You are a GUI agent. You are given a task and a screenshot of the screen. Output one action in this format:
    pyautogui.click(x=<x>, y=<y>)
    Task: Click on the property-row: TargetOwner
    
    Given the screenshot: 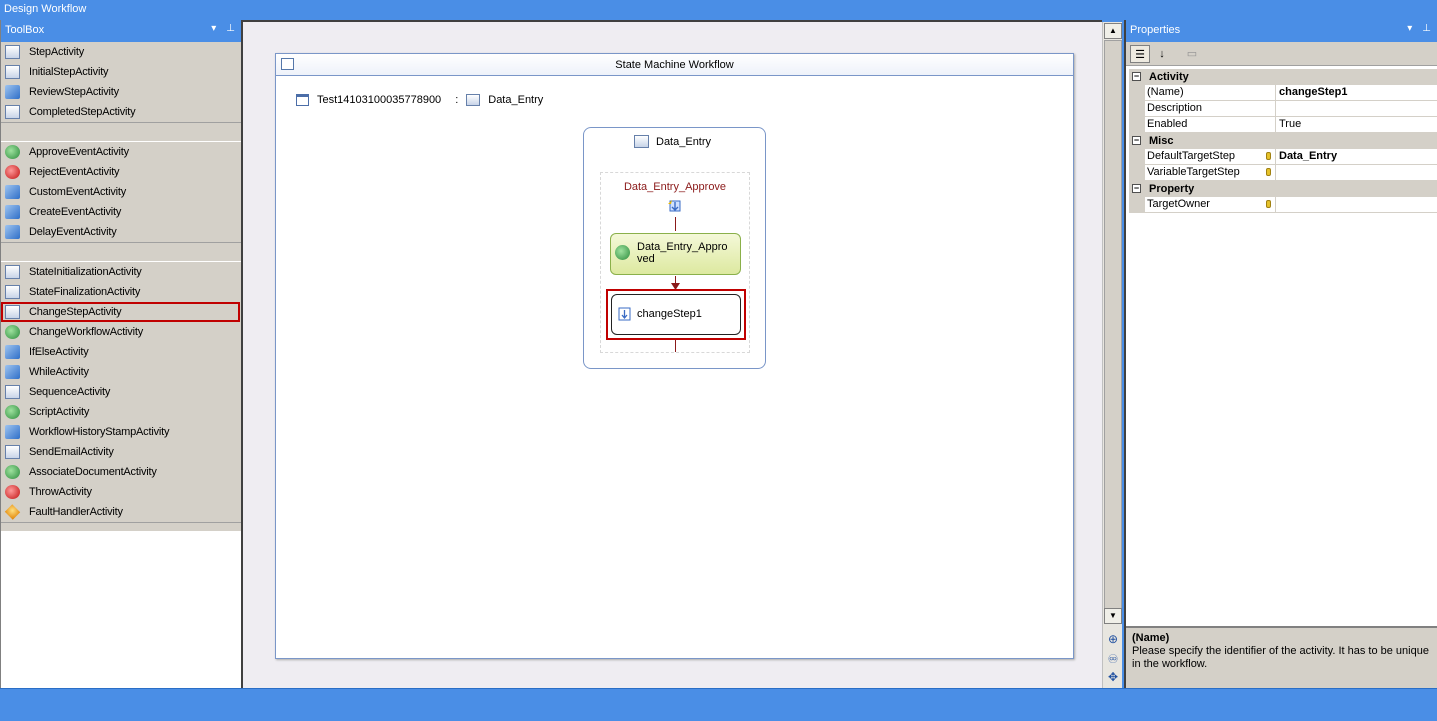 What is the action you would take?
    pyautogui.click(x=1283, y=205)
    